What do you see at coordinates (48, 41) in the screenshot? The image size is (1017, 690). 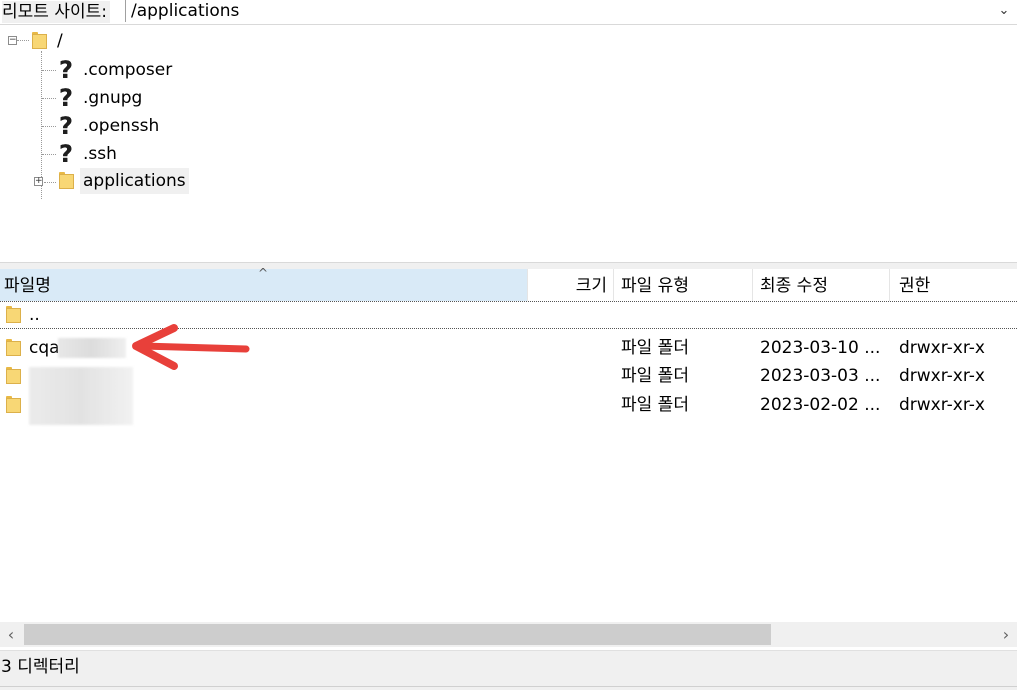 I see `tree-node-root: /` at bounding box center [48, 41].